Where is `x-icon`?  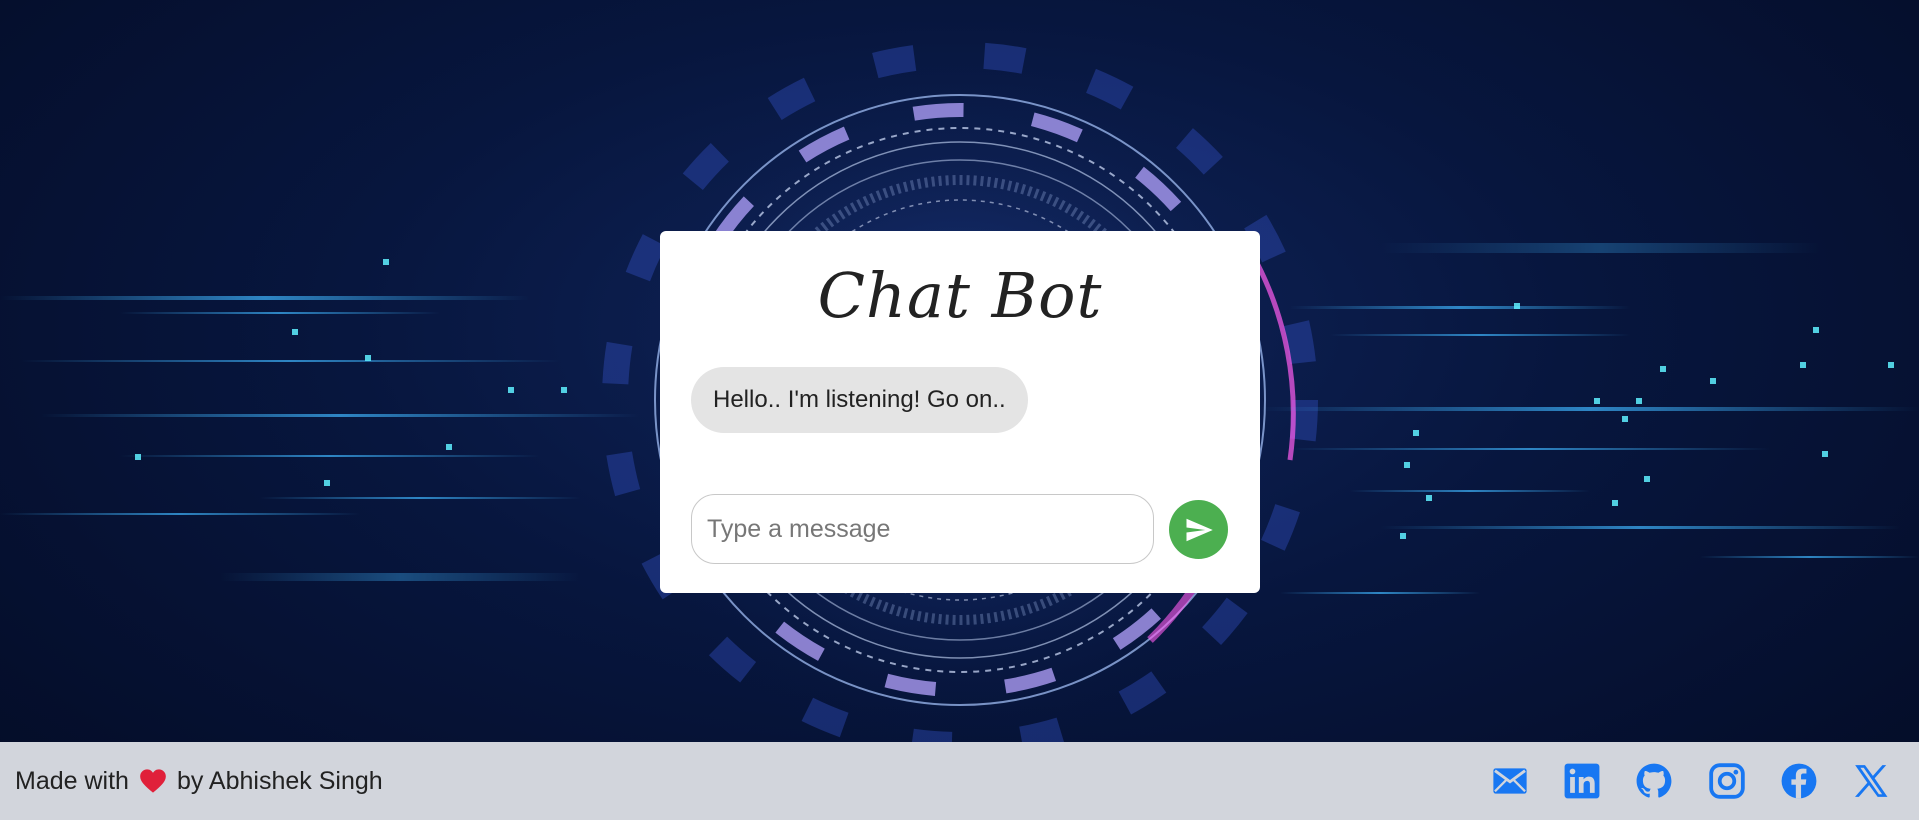 x-icon is located at coordinates (1871, 781).